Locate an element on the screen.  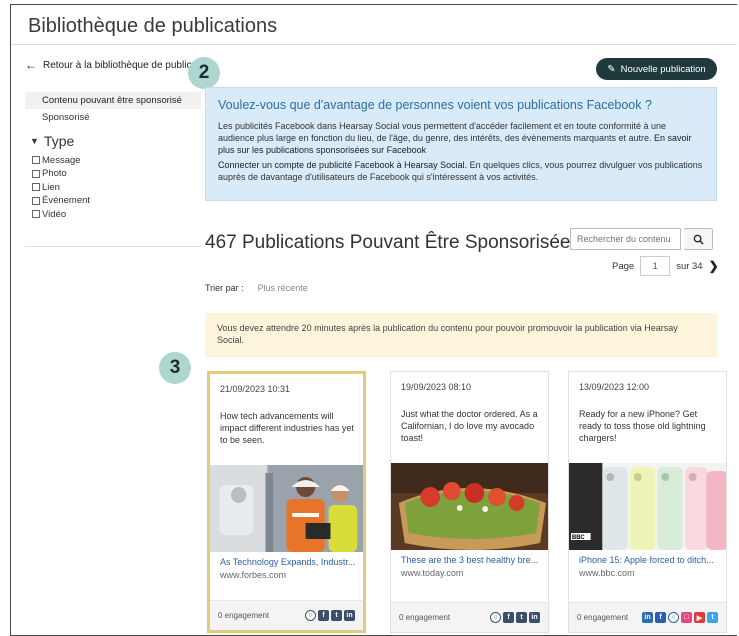
type-label: Événement is located at coordinates (66, 200).